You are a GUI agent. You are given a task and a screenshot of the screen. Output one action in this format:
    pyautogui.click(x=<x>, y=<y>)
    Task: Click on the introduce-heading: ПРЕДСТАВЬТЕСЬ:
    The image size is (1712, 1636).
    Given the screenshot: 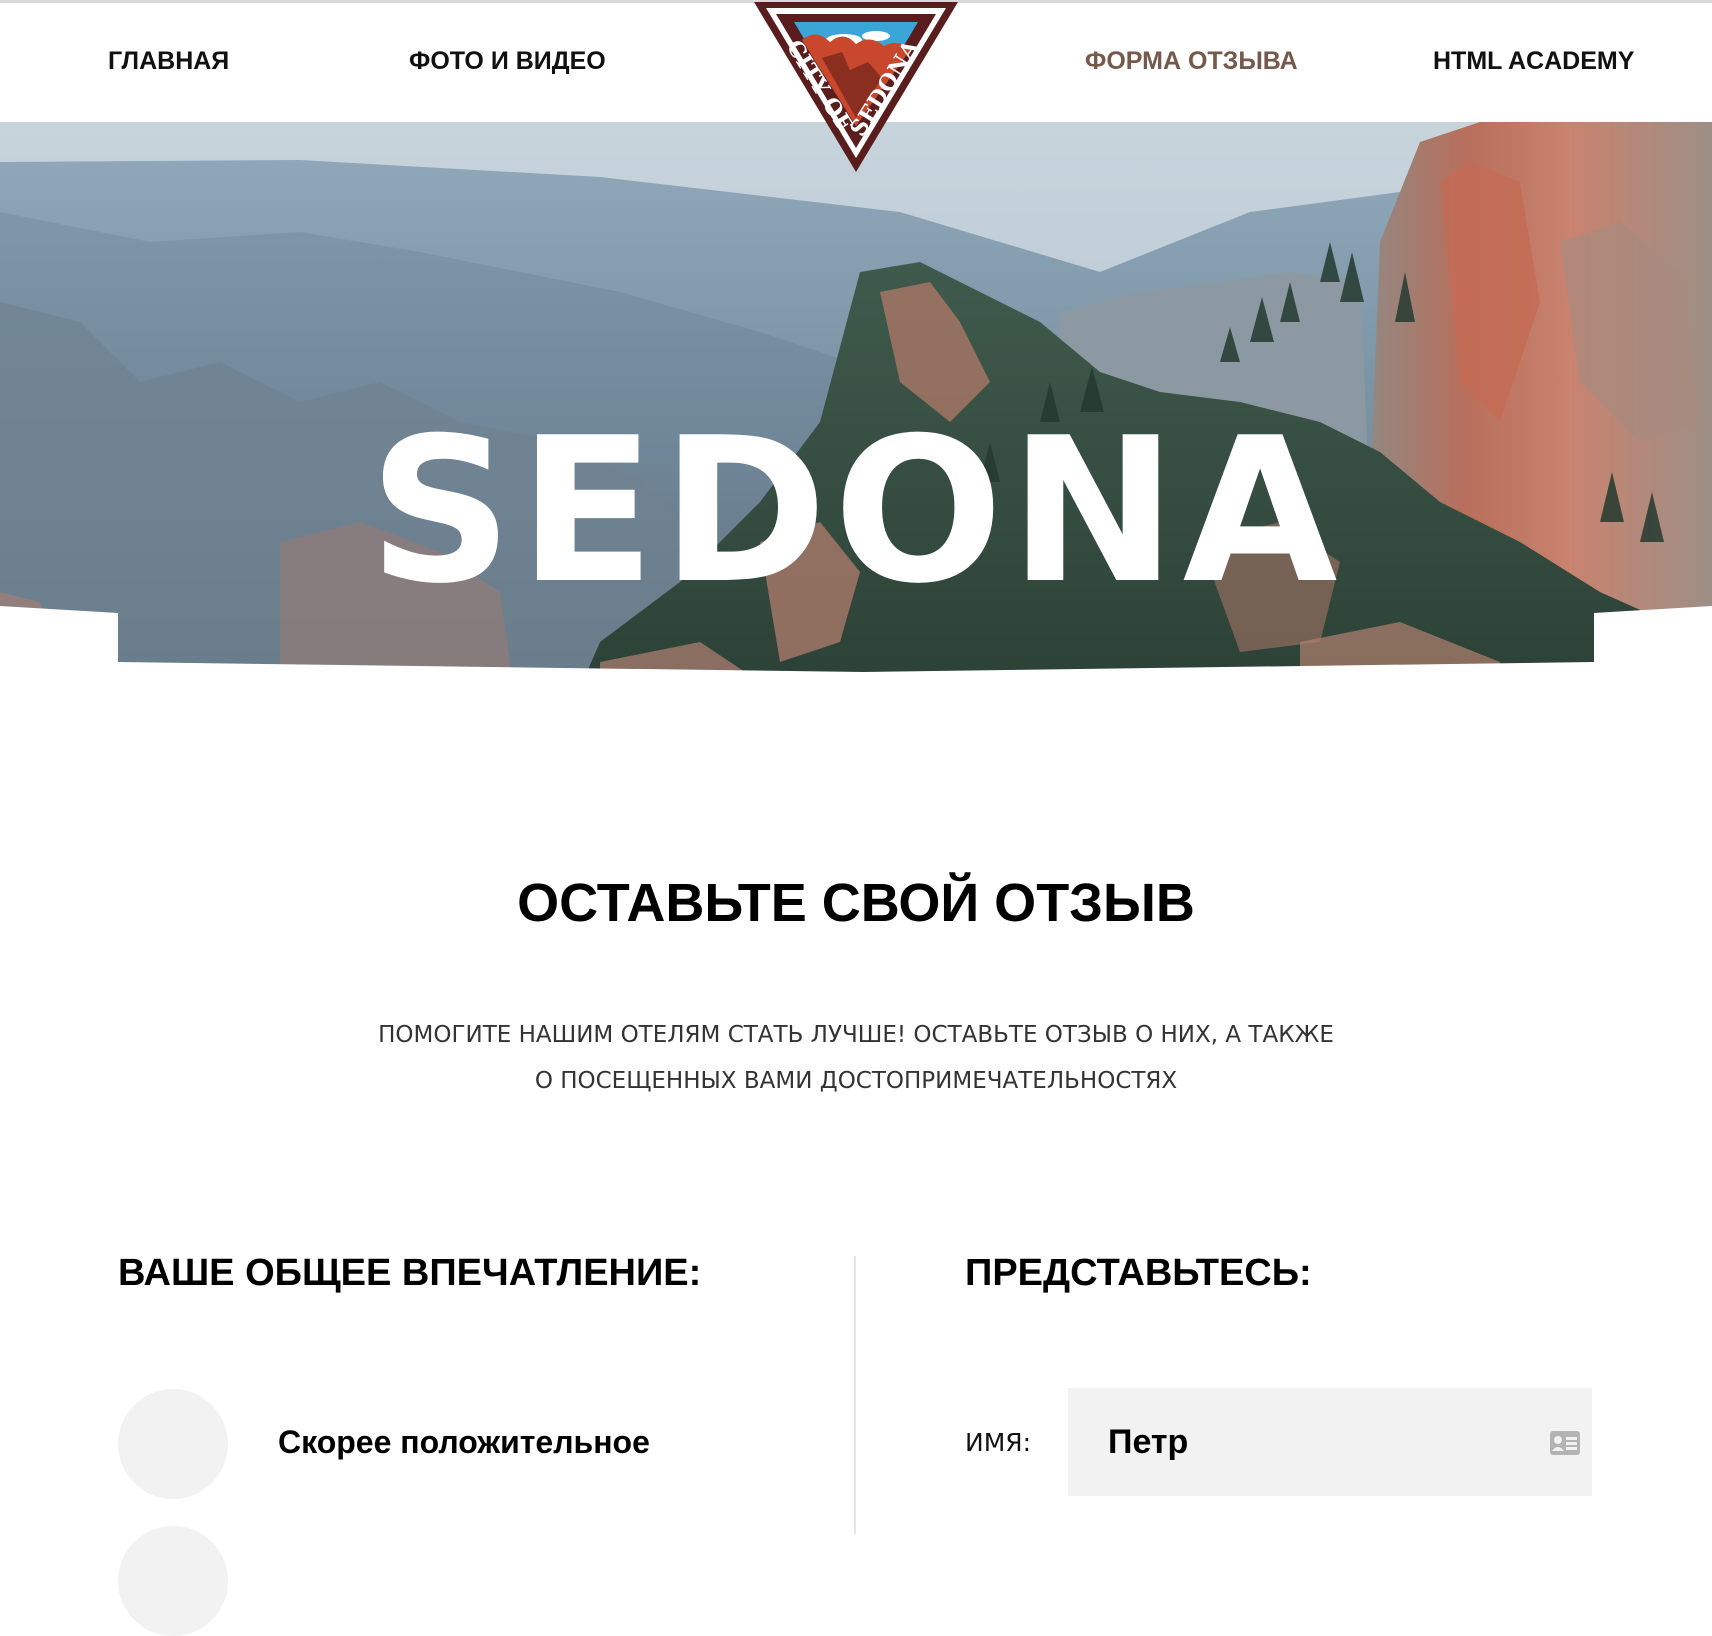 What is the action you would take?
    pyautogui.click(x=1138, y=1273)
    